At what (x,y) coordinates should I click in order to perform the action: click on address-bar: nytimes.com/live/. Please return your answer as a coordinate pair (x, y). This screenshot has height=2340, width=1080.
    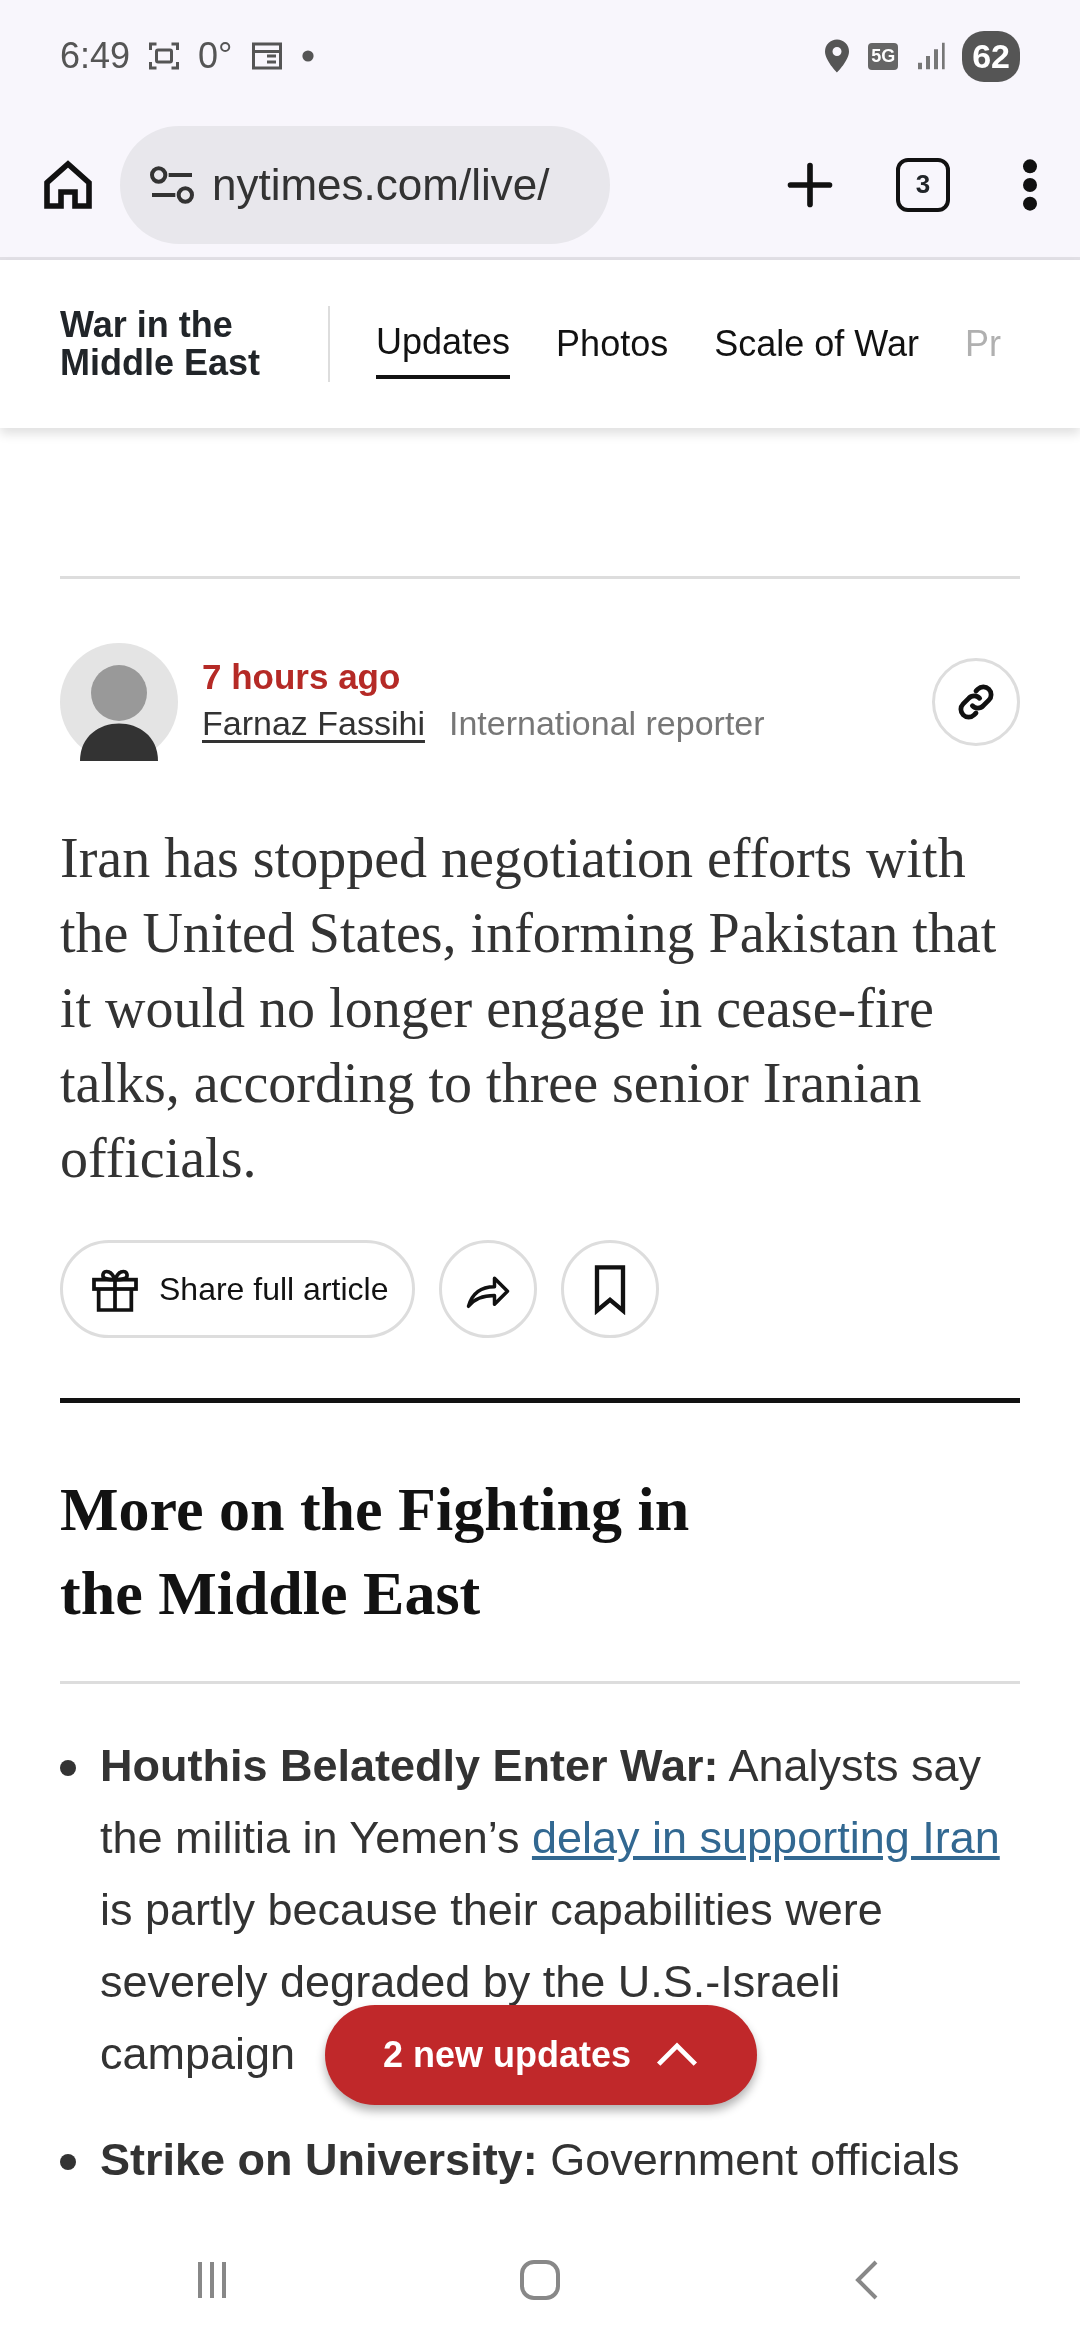
    Looking at the image, I should click on (365, 184).